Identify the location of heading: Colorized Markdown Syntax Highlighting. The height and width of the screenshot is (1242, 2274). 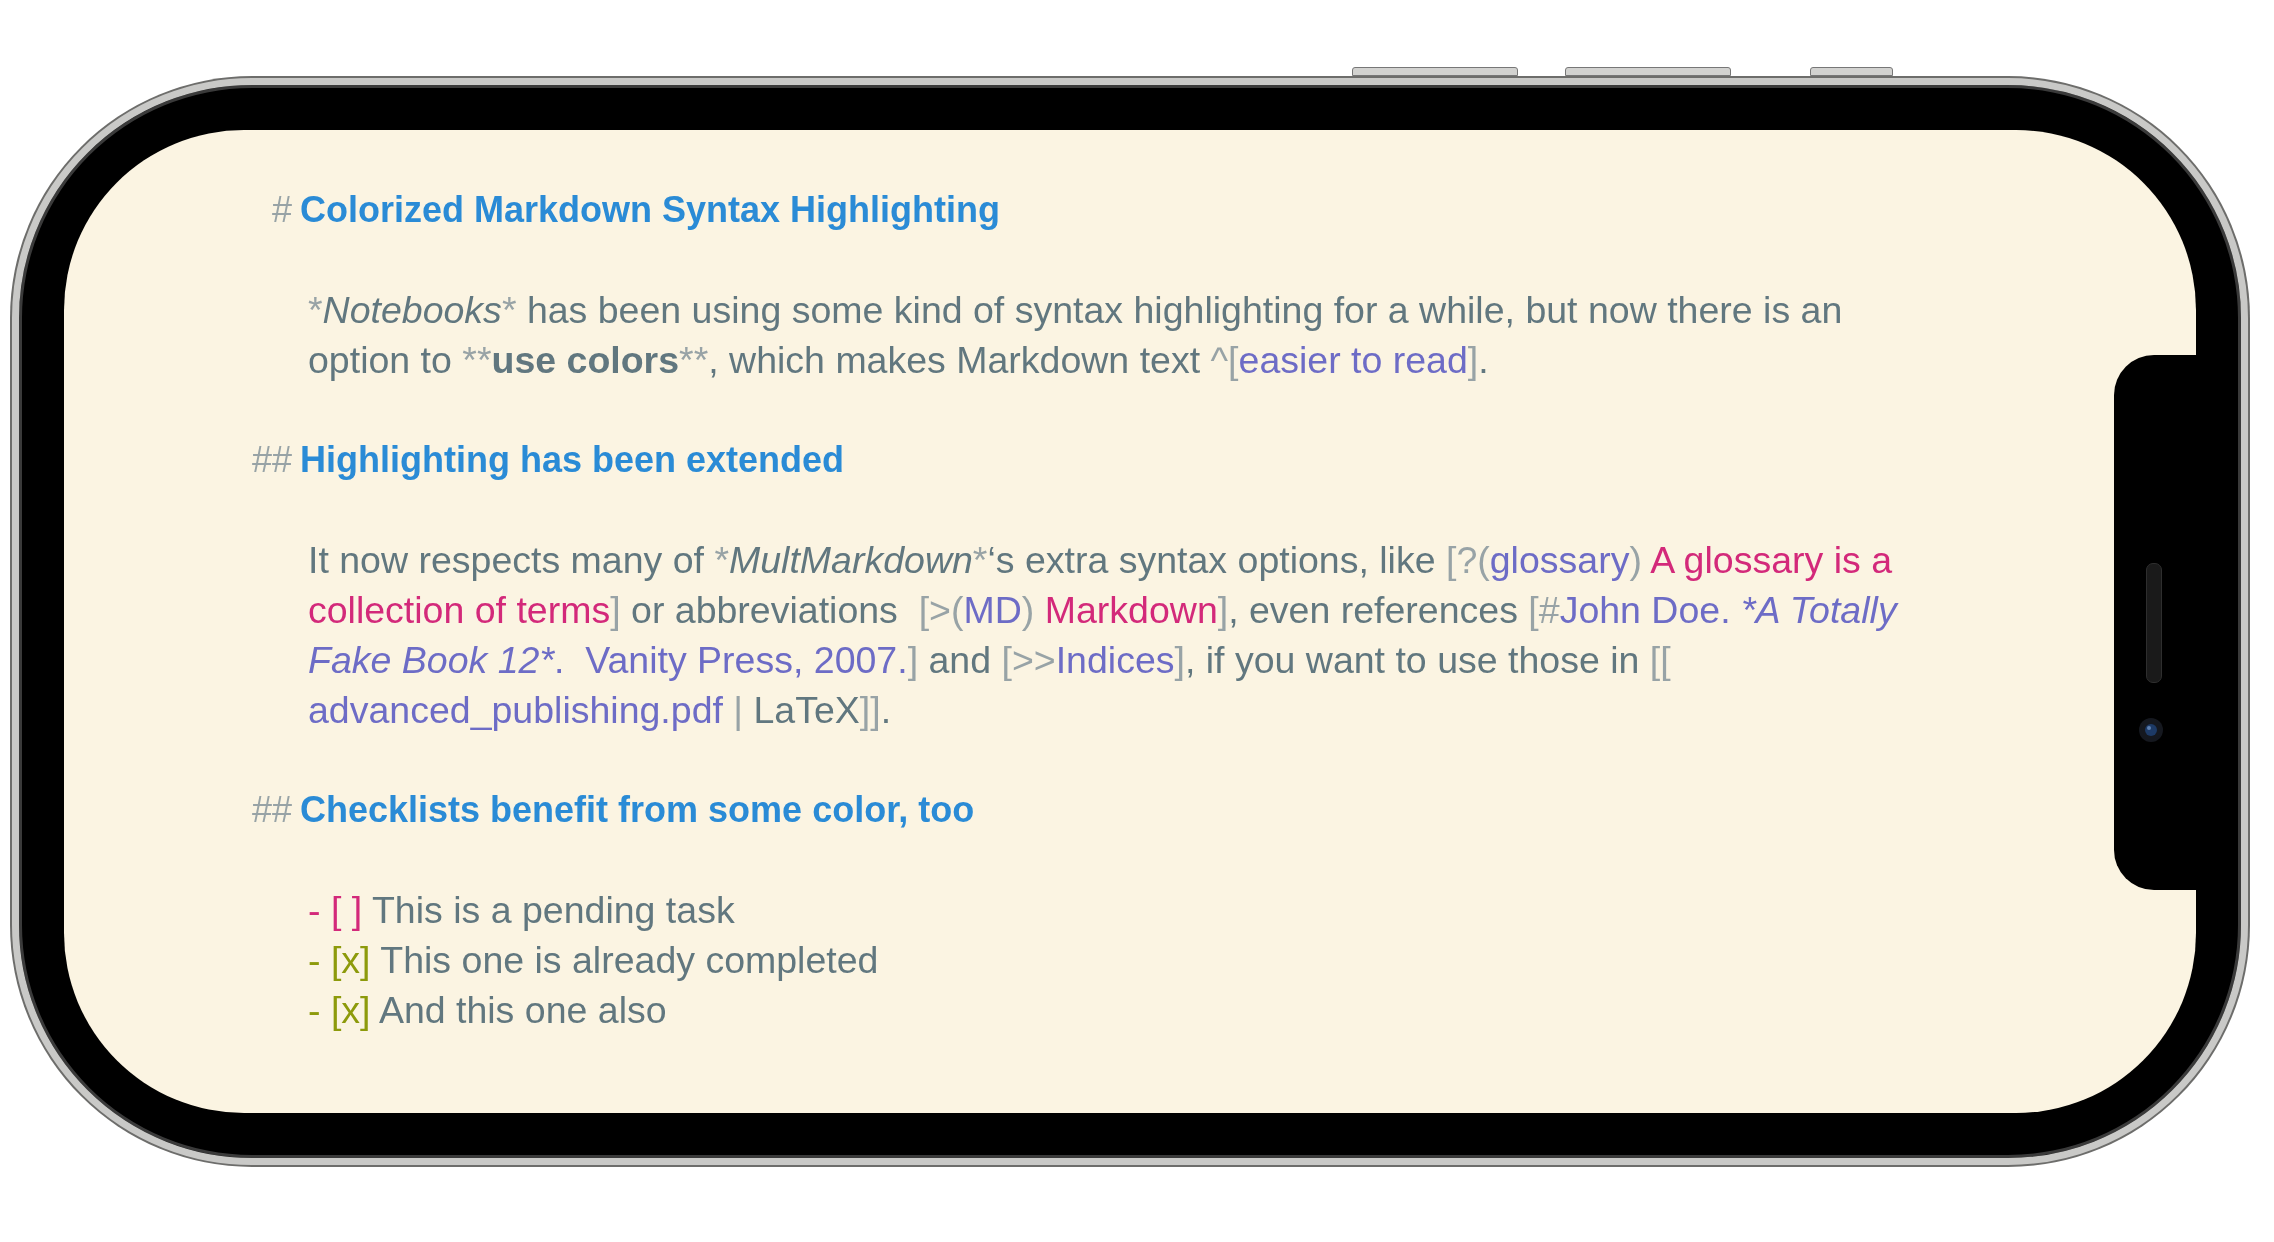
(650, 210).